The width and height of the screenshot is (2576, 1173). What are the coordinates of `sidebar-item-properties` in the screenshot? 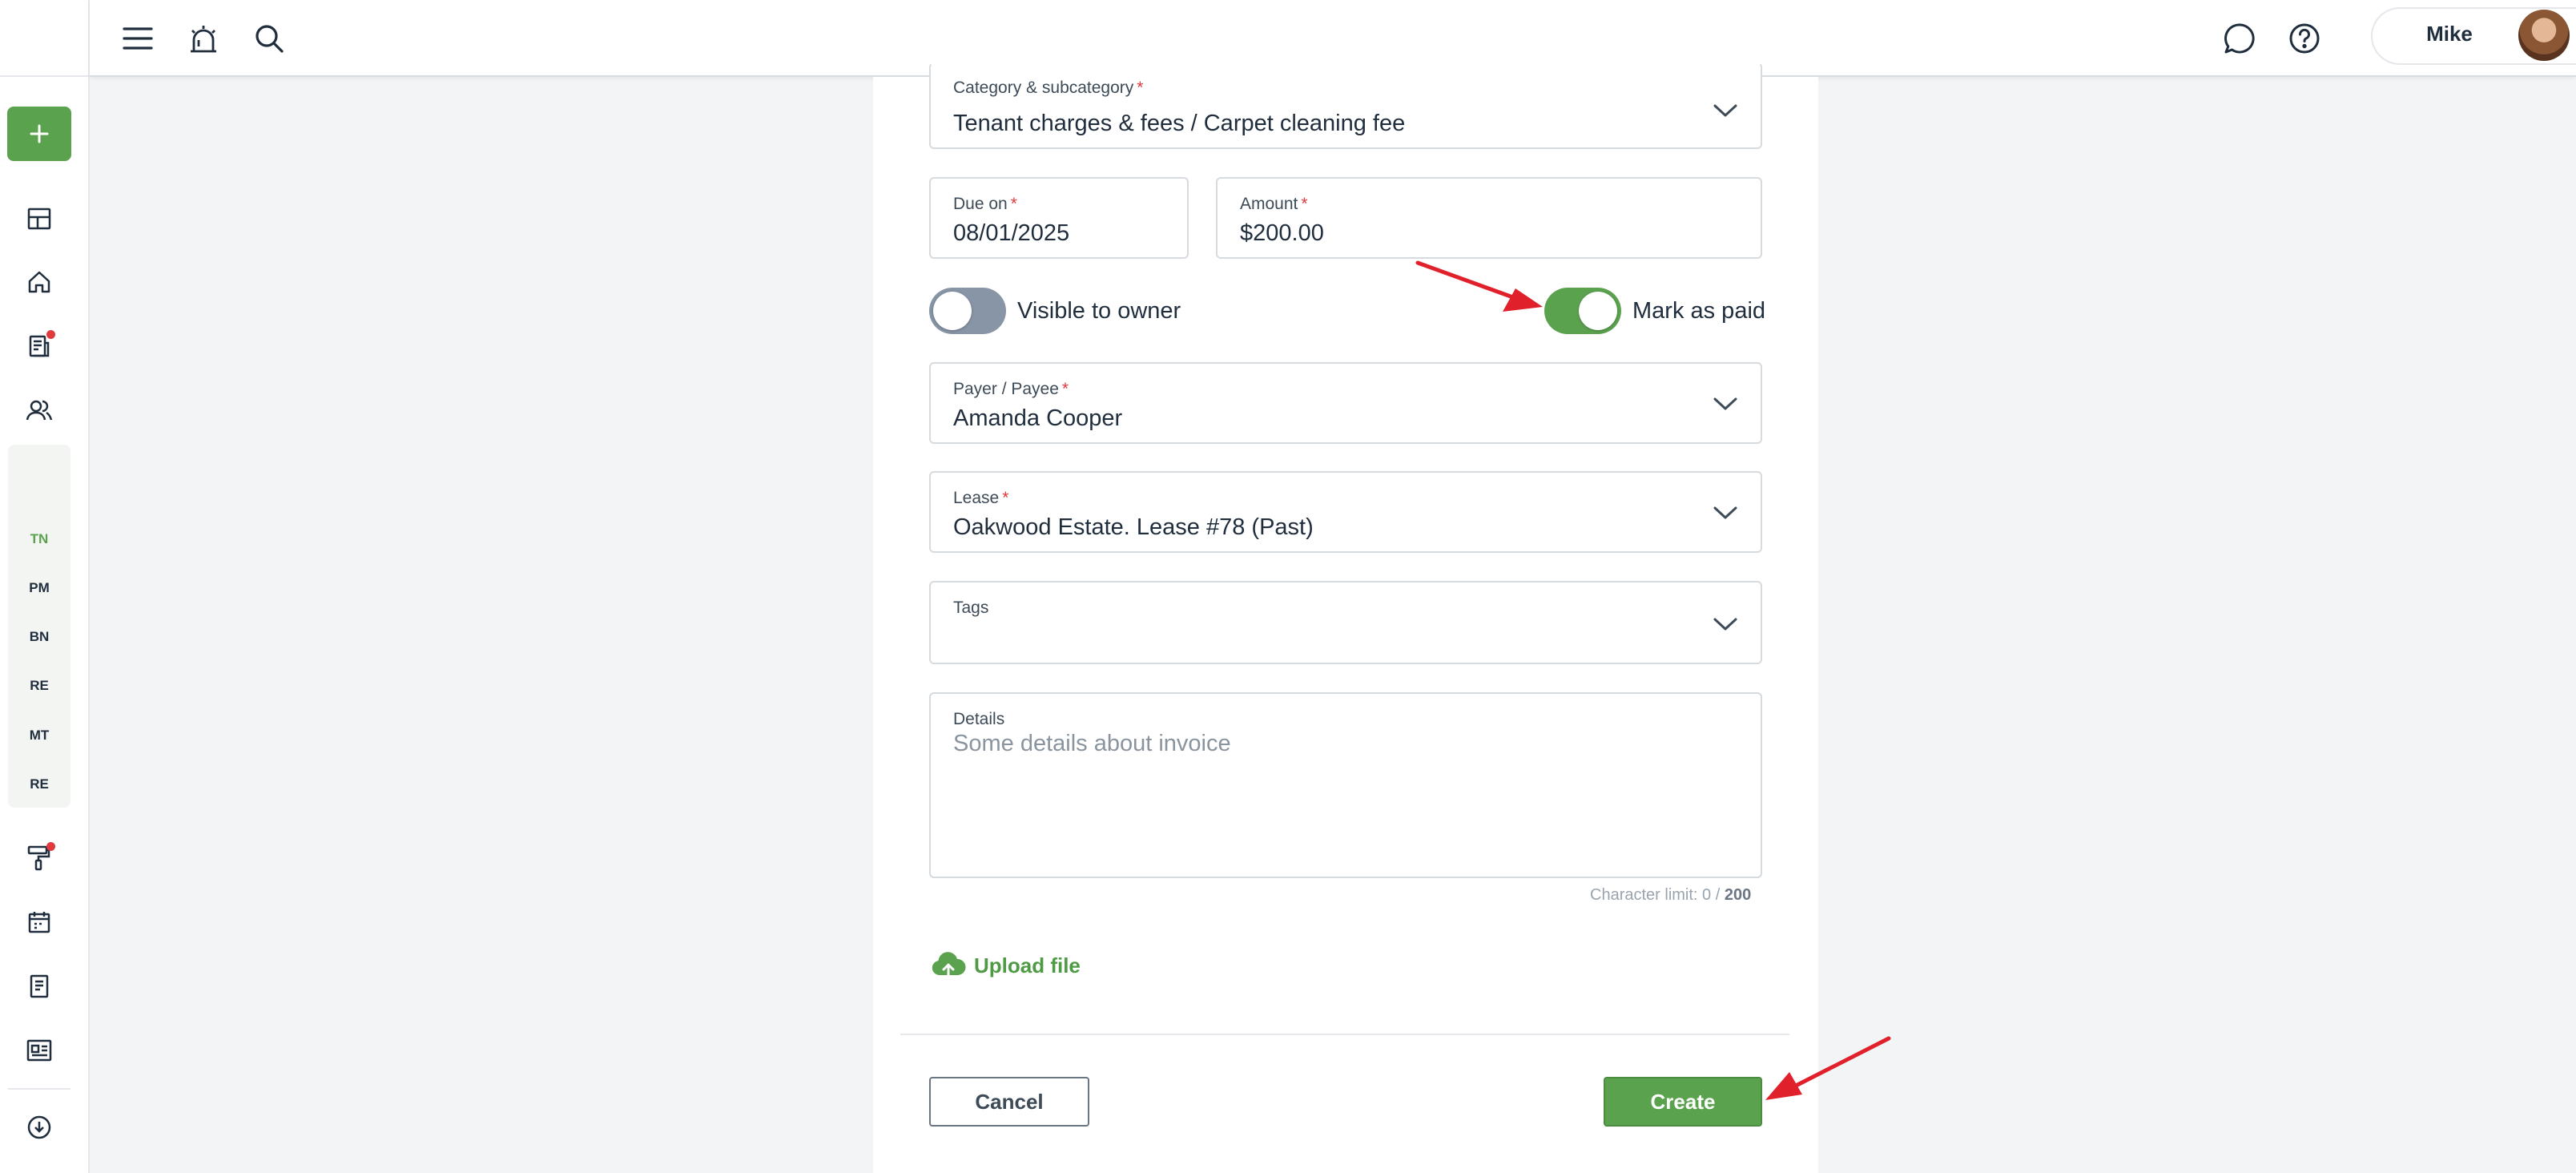 It's located at (39, 282).